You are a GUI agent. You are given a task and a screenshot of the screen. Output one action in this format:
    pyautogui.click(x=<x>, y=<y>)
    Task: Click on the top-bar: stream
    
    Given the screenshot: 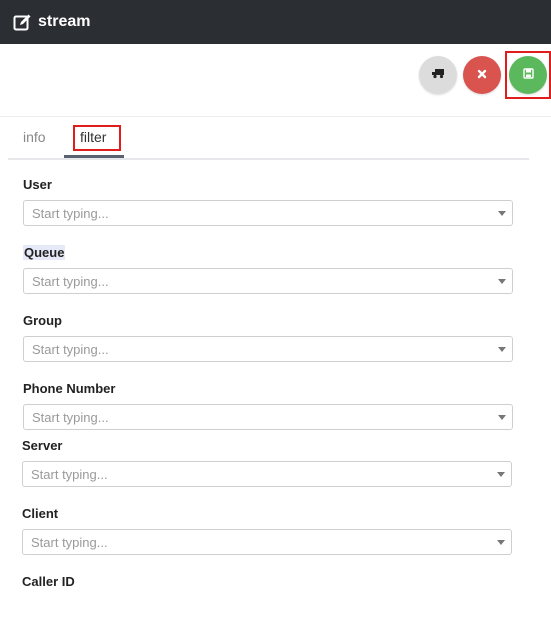 What is the action you would take?
    pyautogui.click(x=275, y=22)
    